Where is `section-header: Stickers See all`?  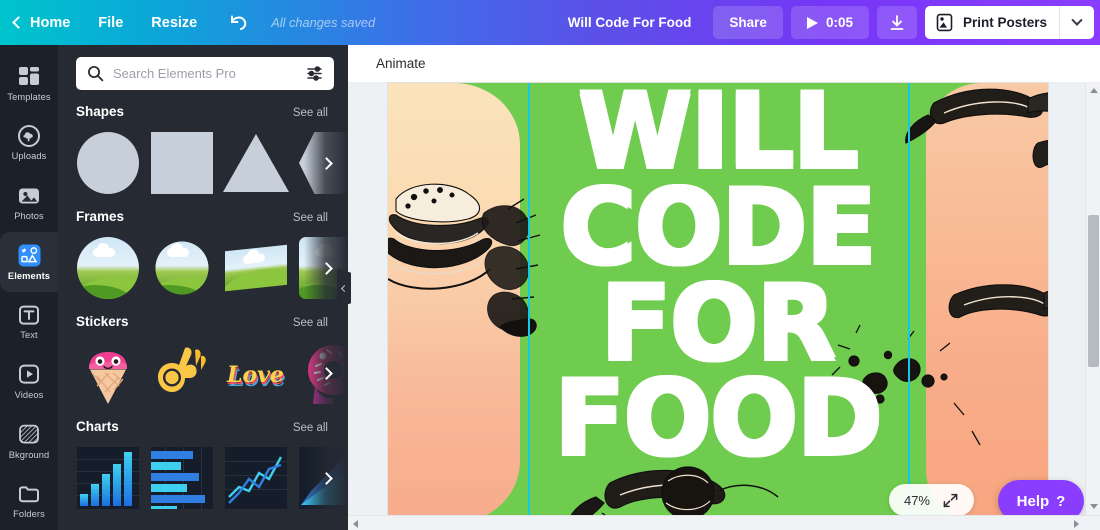 section-header: Stickers See all is located at coordinates (212, 321).